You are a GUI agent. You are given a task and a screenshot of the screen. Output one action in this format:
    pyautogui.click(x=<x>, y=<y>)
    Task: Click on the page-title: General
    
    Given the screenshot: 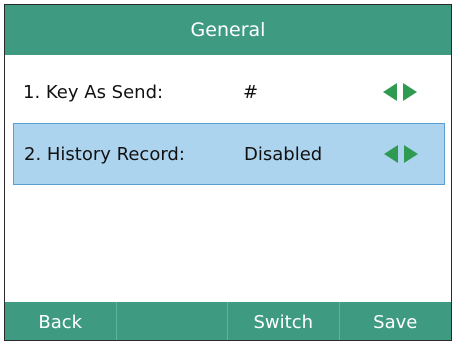 What is the action you would take?
    pyautogui.click(x=228, y=30)
    